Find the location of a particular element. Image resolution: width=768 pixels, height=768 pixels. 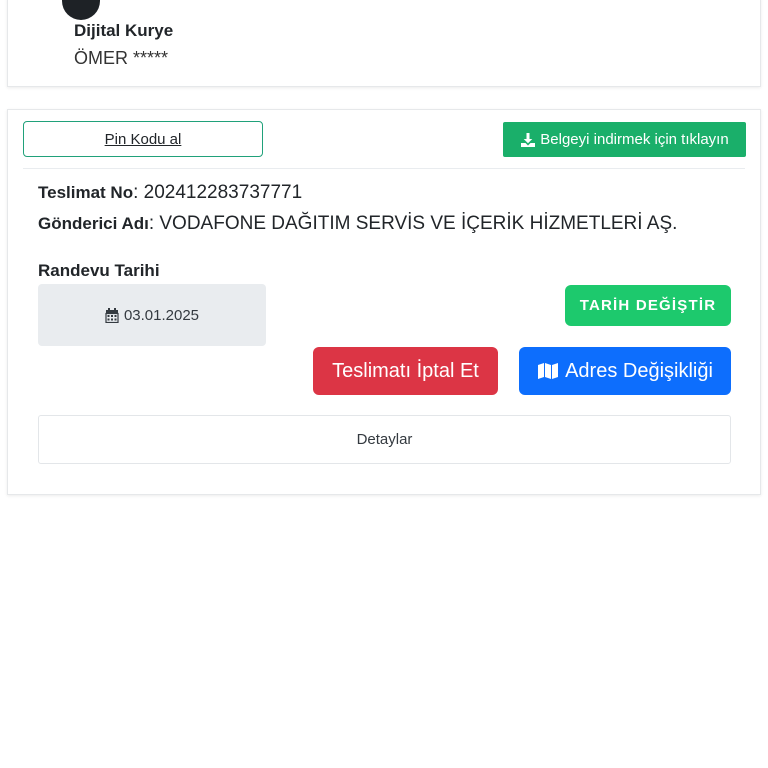

map-icon is located at coordinates (548, 371).